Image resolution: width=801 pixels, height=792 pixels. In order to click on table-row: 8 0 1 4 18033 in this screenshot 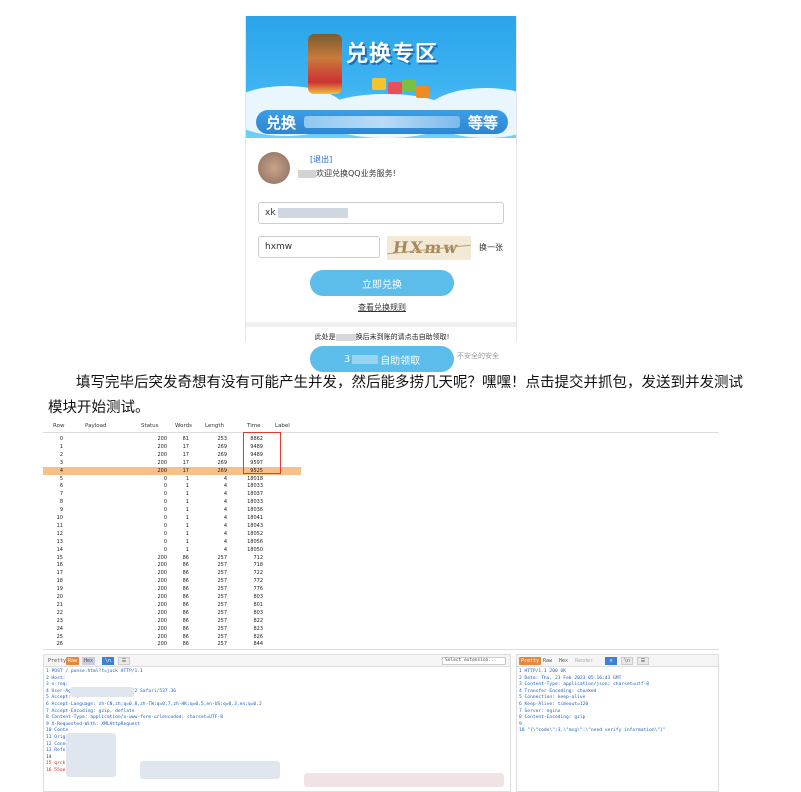, I will do `click(172, 502)`.